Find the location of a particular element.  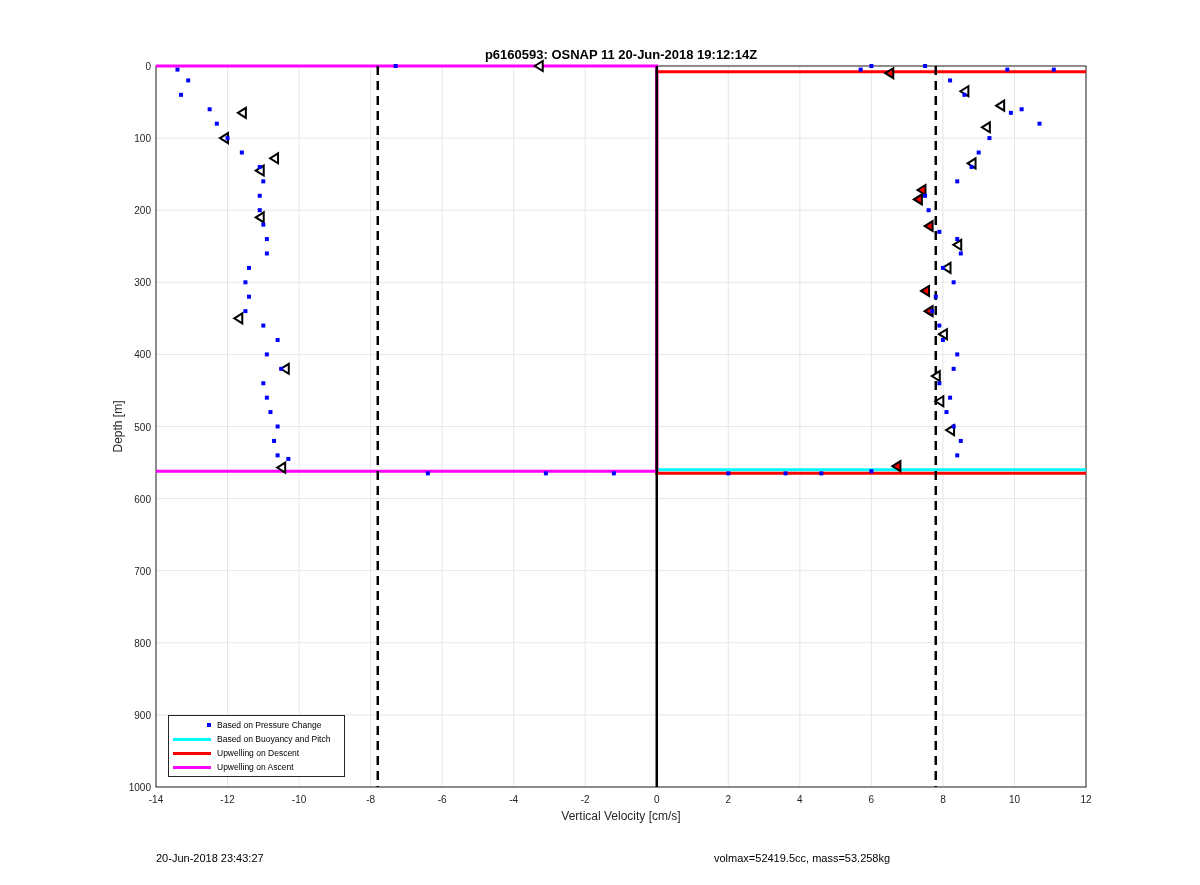

x-tick-label: 8 is located at coordinates (943, 799).